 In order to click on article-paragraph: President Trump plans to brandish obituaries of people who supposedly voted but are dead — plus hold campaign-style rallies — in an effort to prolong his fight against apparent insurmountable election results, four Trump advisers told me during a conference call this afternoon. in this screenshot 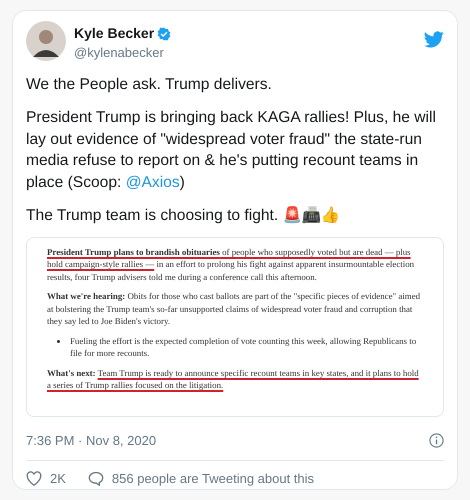, I will do `click(231, 264)`.